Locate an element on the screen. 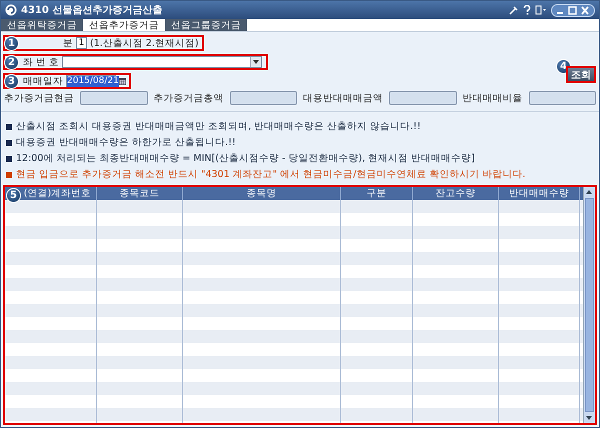 This screenshot has height=428, width=600. note-text: 12:00에 처리되는 최종반대매매수량 = MIN[(산출시점수량 - 당일전환매수량), 현재시점 반대매매수량] is located at coordinates (245, 158).